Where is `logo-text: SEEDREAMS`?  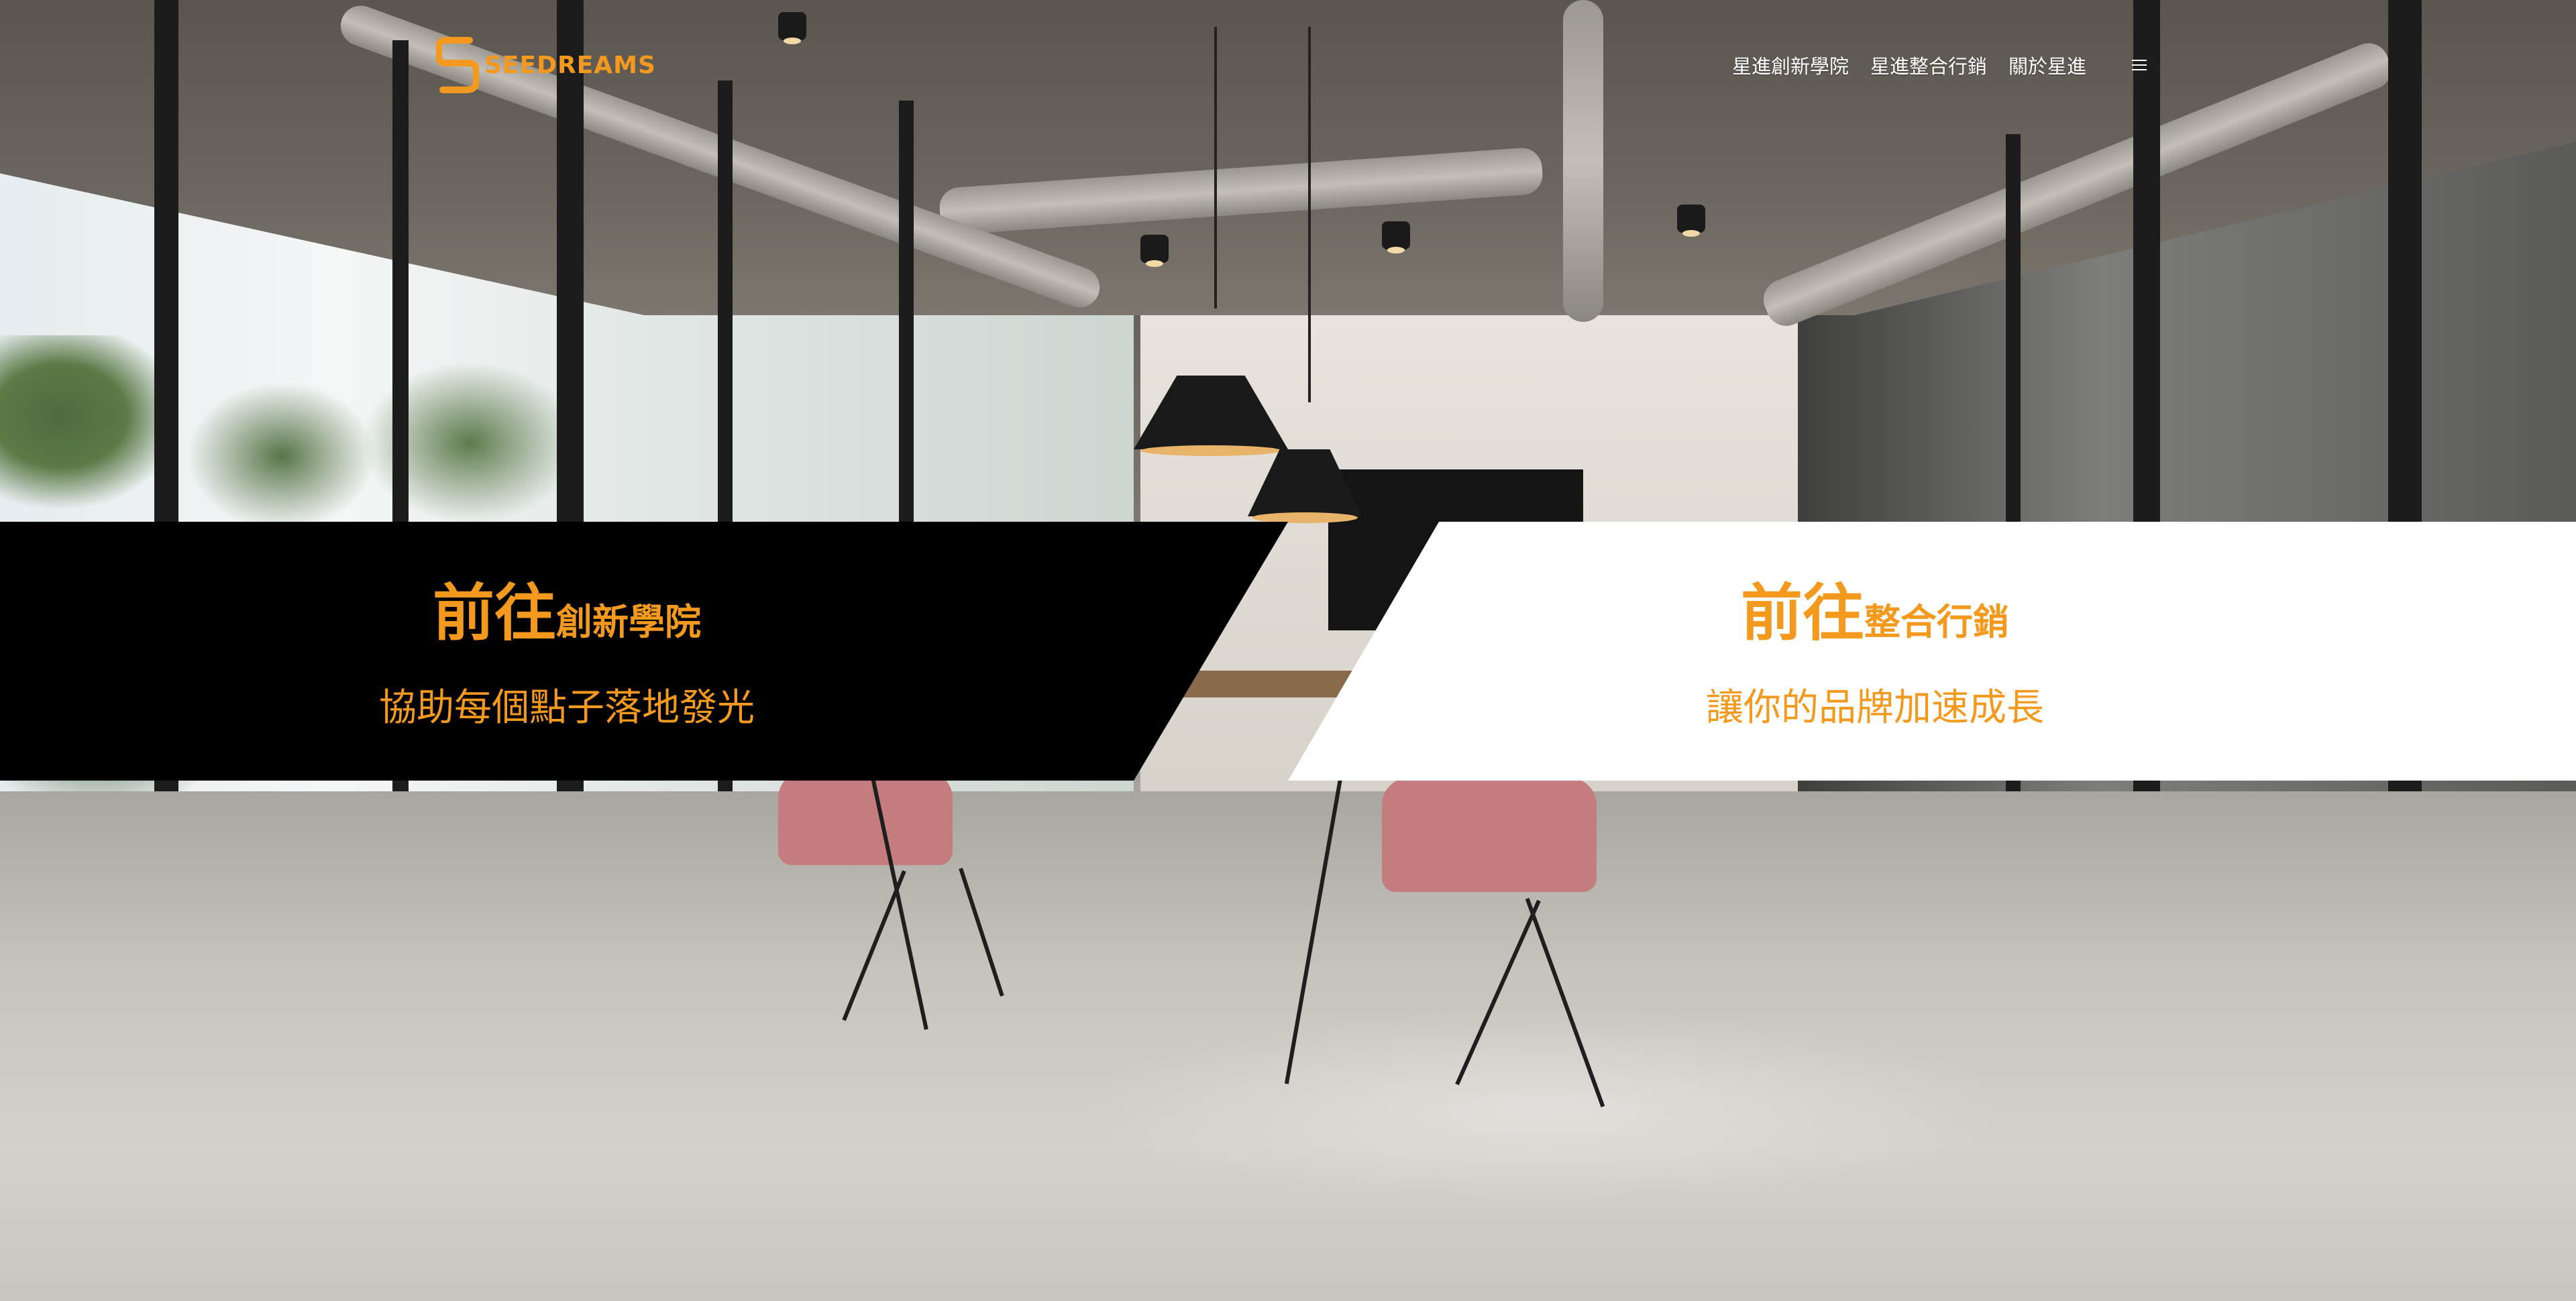 logo-text: SEEDREAMS is located at coordinates (570, 65).